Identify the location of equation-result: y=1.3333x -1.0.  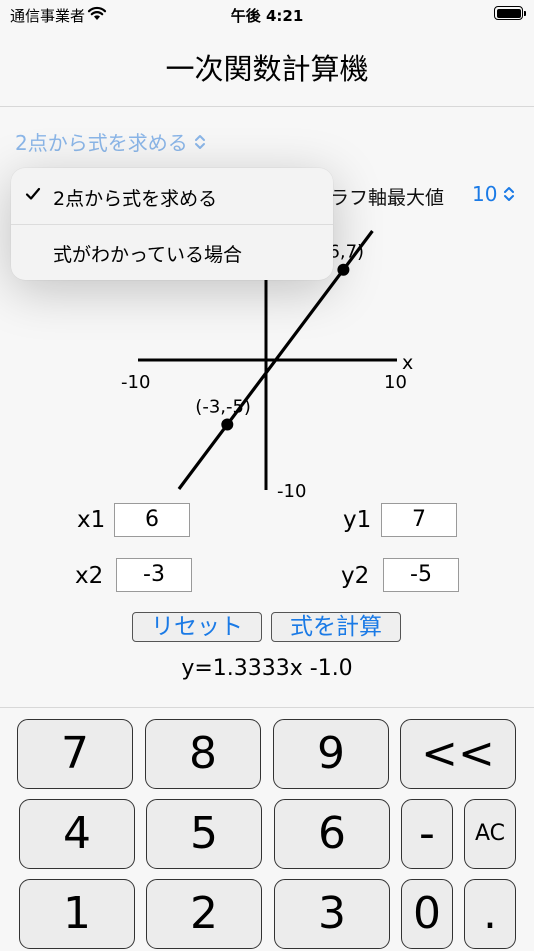
(267, 668).